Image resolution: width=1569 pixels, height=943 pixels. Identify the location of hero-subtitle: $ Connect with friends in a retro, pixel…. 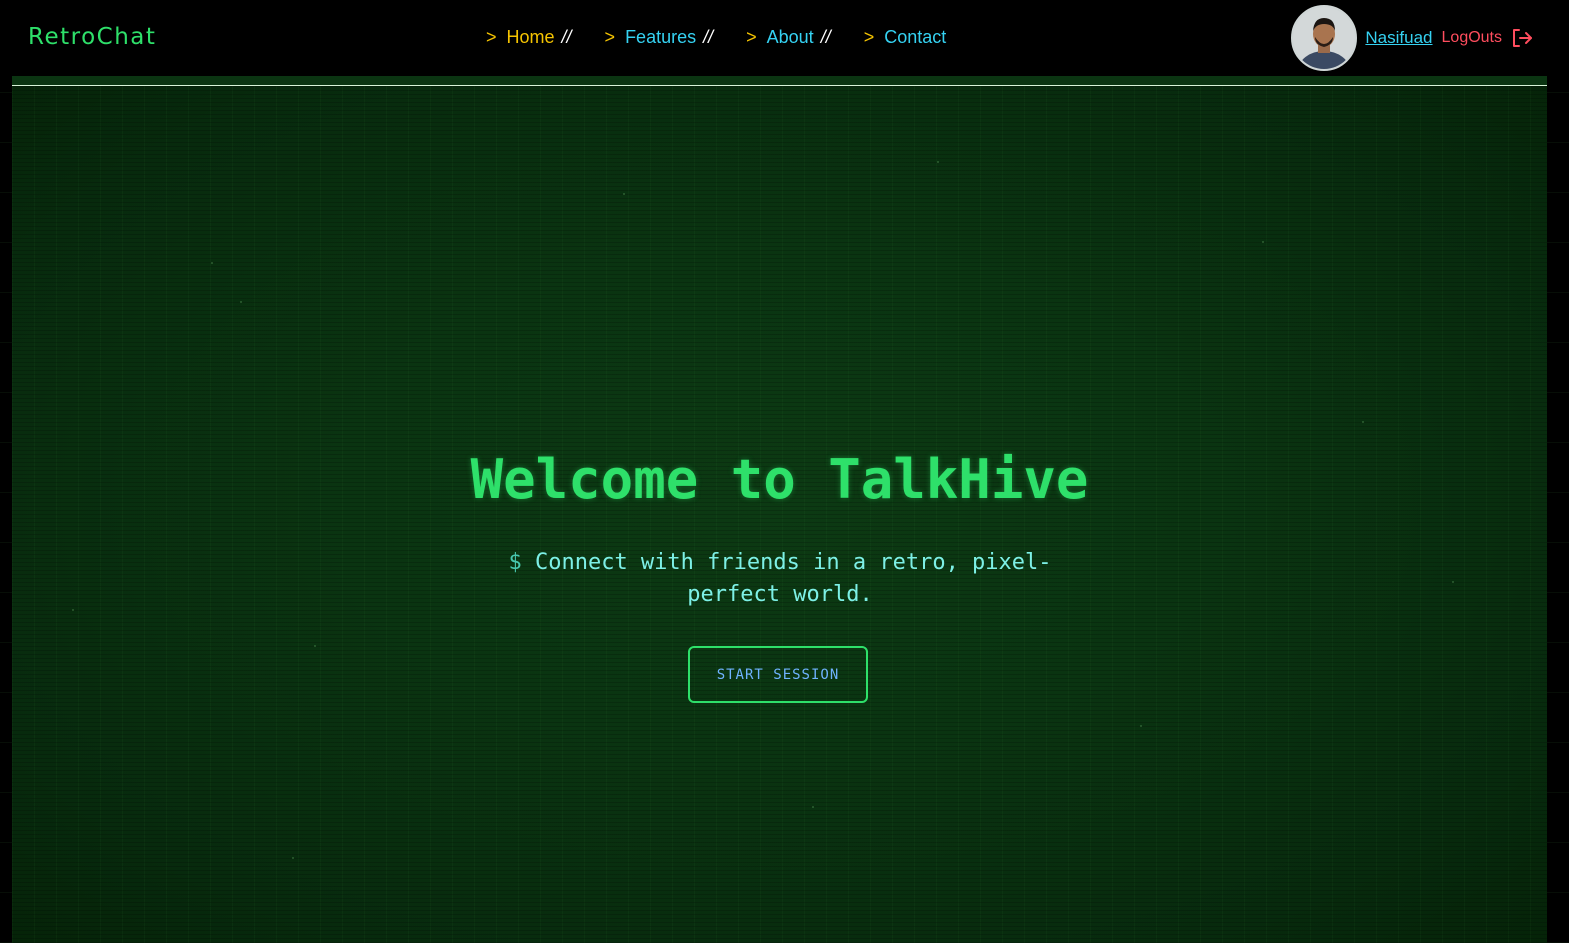
(780, 579).